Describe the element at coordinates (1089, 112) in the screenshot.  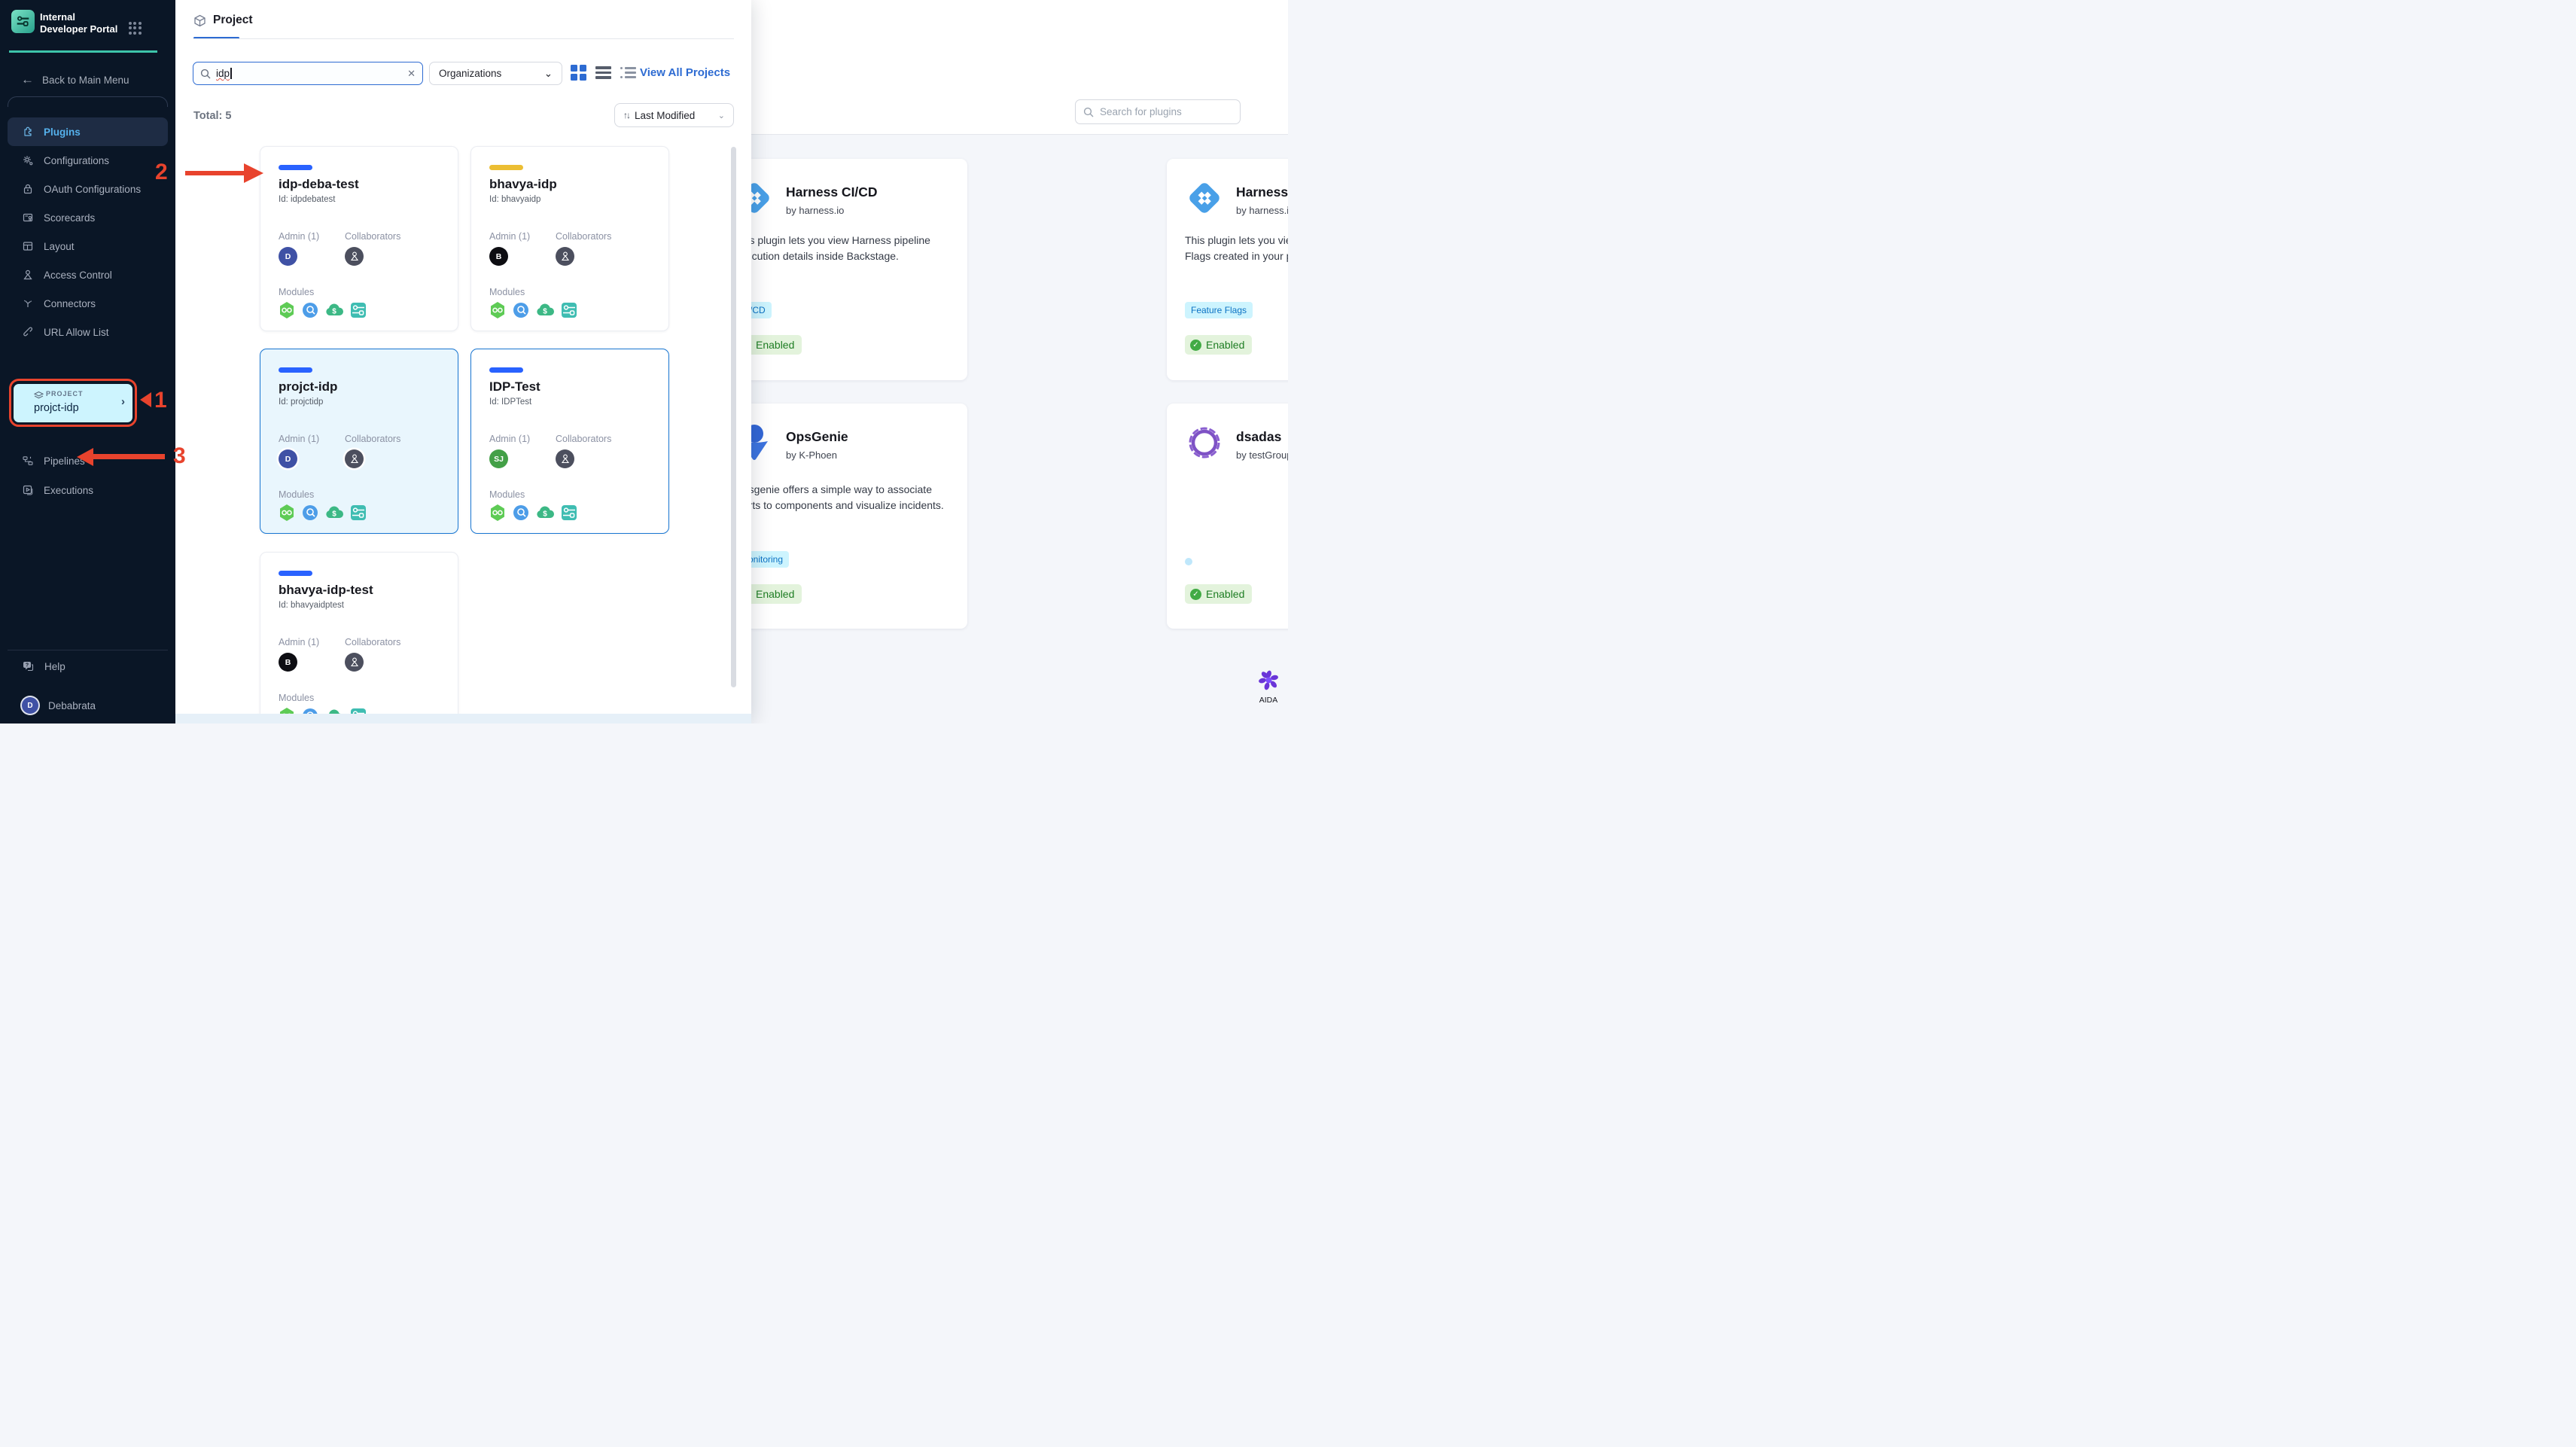
I see `search-icon` at that location.